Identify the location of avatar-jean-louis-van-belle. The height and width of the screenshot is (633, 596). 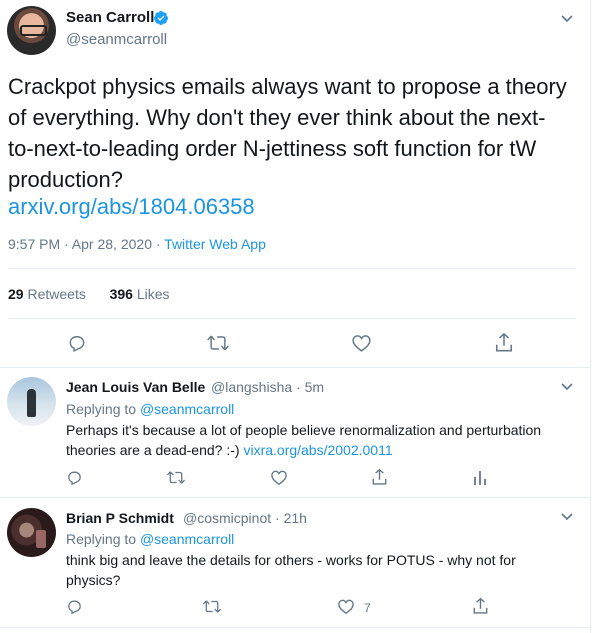
(31, 401).